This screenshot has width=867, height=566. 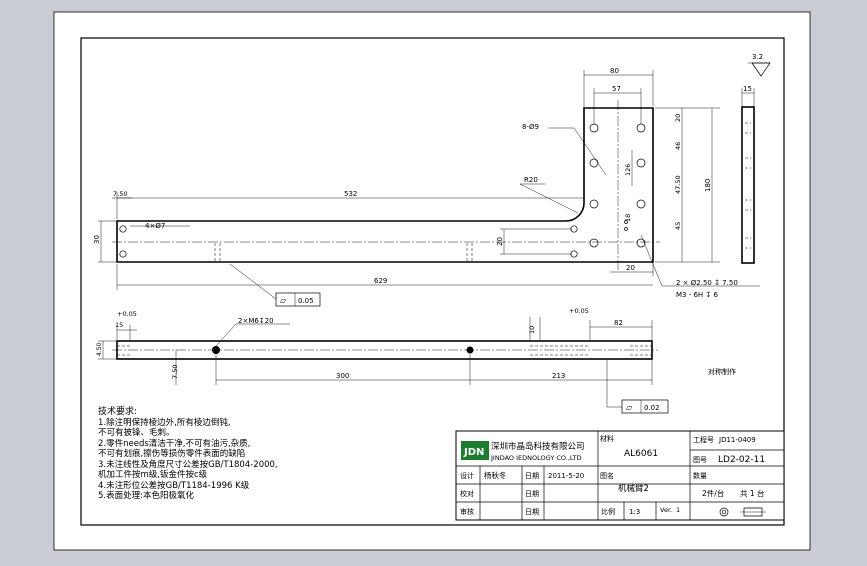 I want to click on dim-text: 629, so click(x=380, y=281).